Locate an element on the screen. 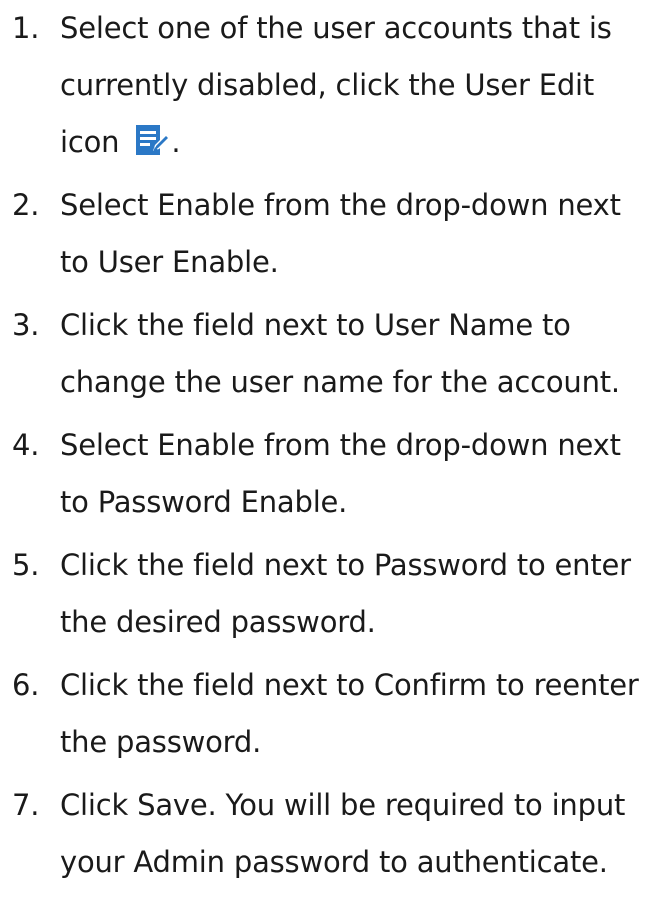 The width and height of the screenshot is (669, 897). step-number: 7. is located at coordinates (26, 805).